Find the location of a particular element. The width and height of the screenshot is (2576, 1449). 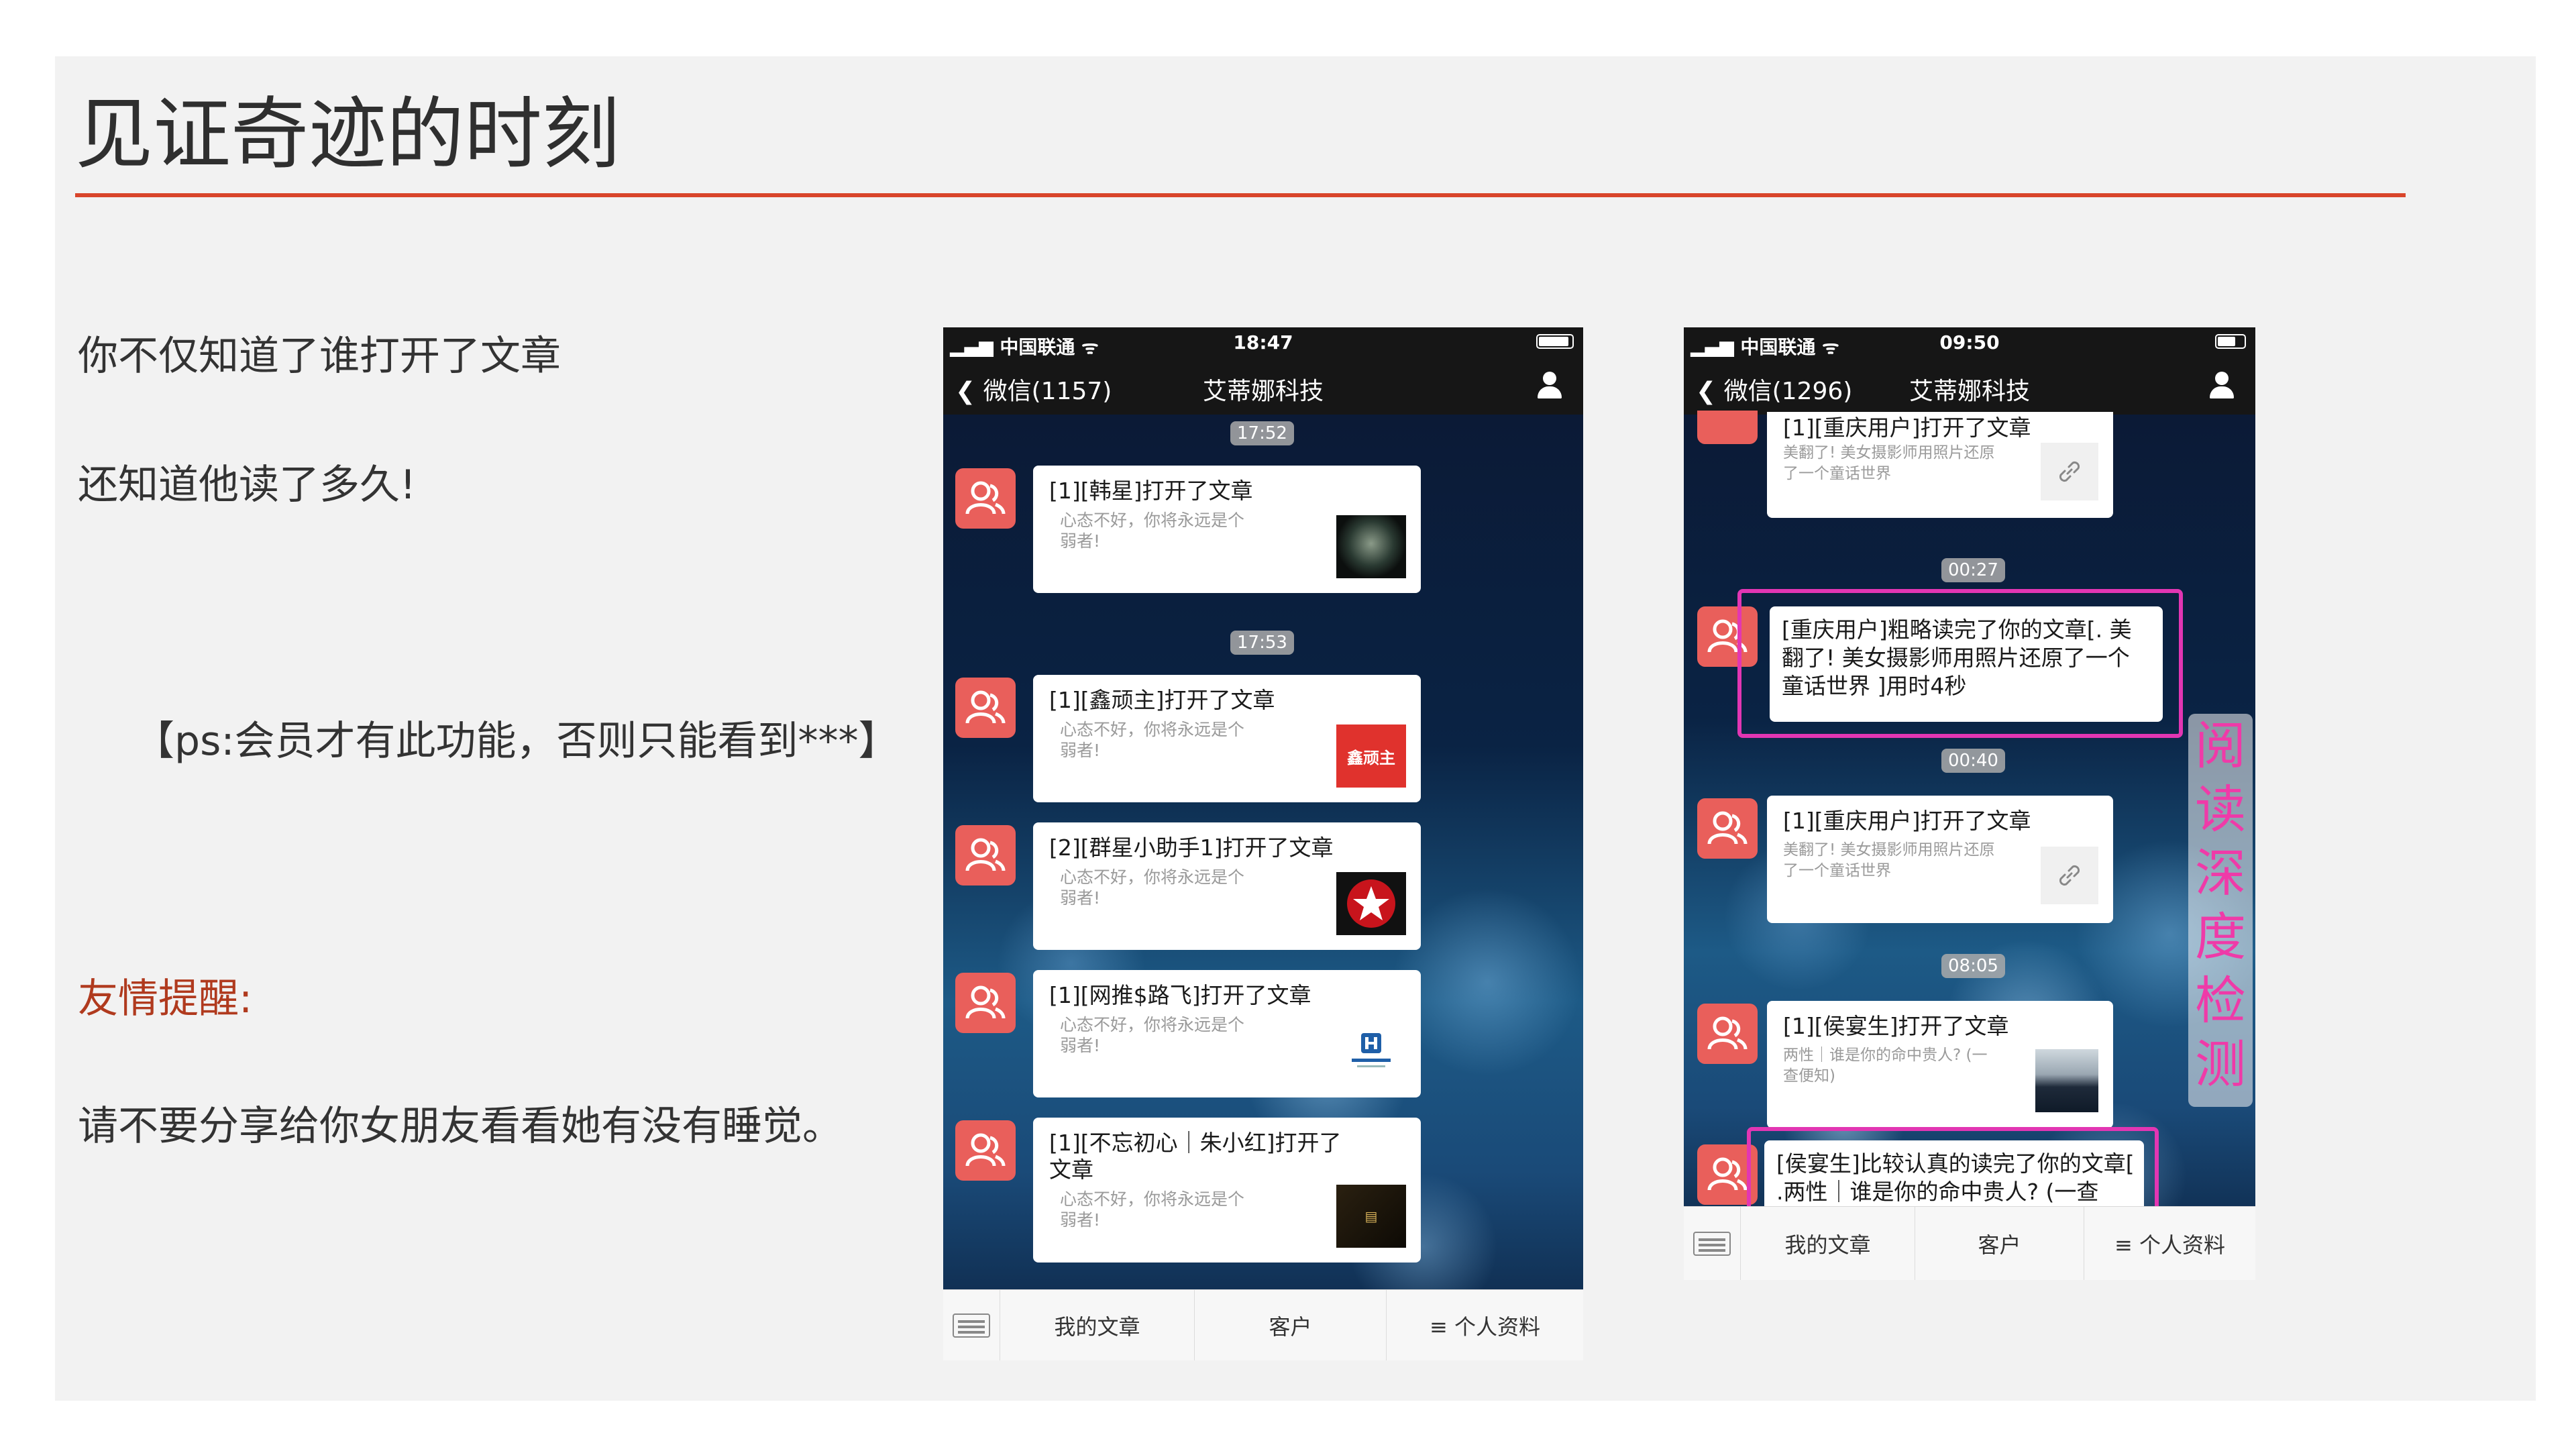

message-card: [1][鑫顽主]打开了文章 心态不好，你将永远是个 弱者! 鑫顽主 is located at coordinates (1227, 738).